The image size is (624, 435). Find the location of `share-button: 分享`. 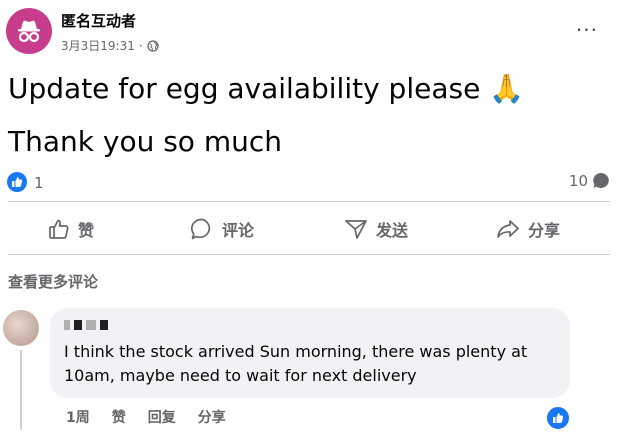

share-button: 分享 is located at coordinates (528, 229).